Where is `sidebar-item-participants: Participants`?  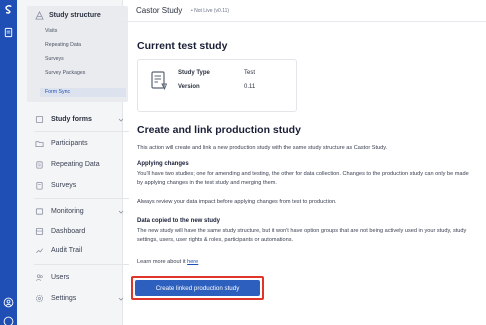 sidebar-item-participants: Participants is located at coordinates (61, 143).